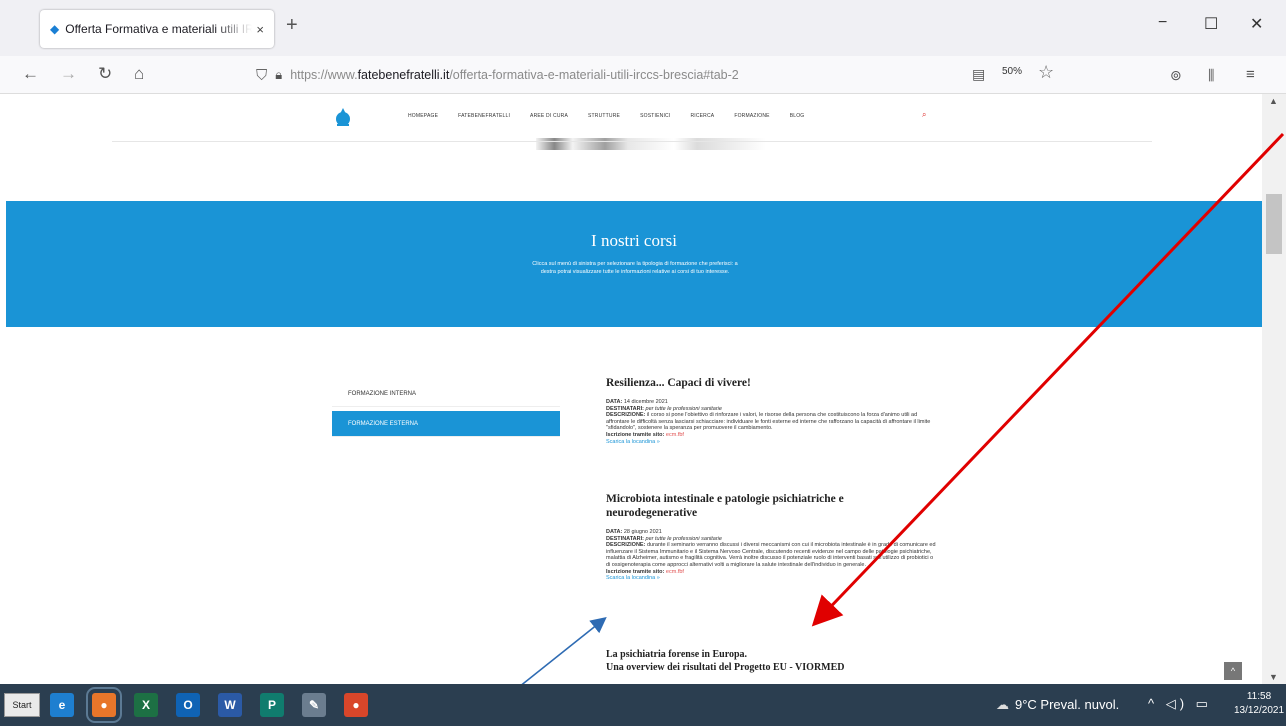 The height and width of the screenshot is (726, 1286). What do you see at coordinates (314, 705) in the screenshot?
I see `taskbar-paint-icon: ✎` at bounding box center [314, 705].